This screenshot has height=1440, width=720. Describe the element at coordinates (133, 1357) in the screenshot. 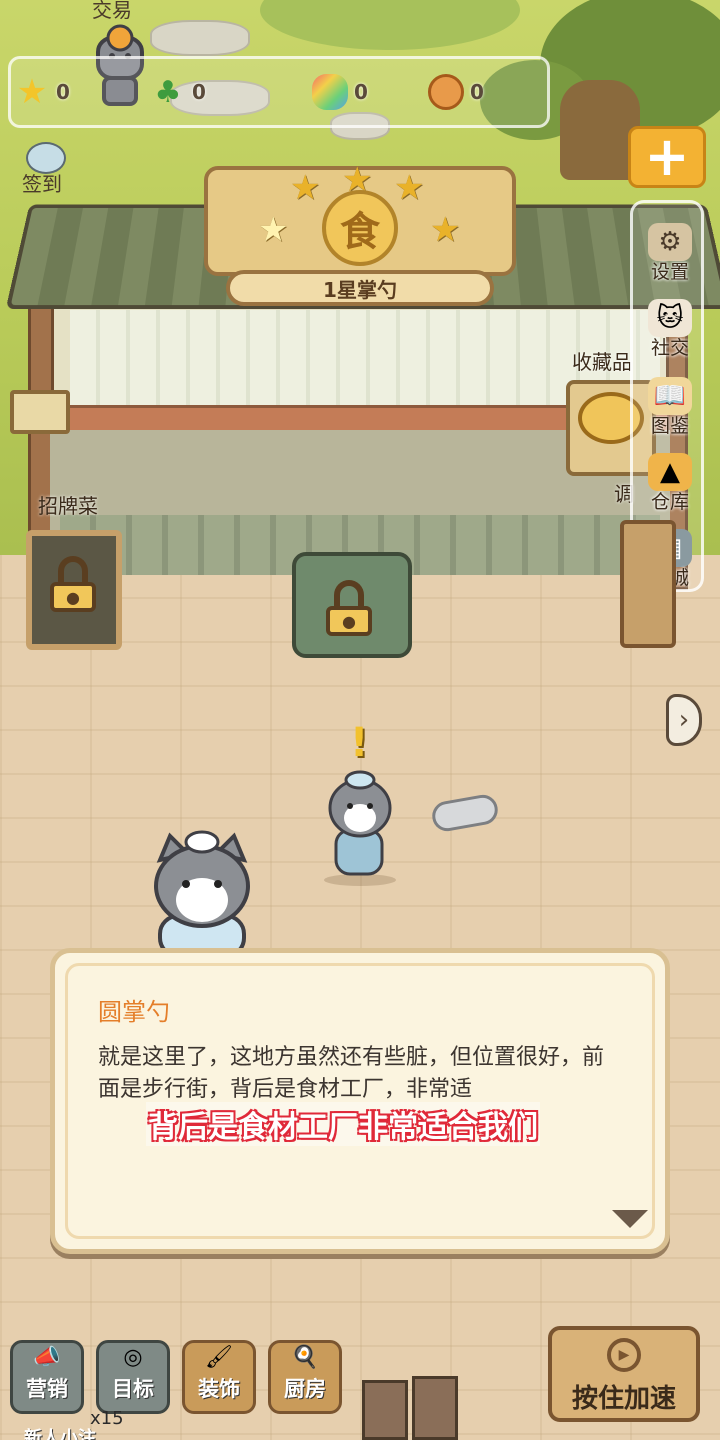

I see `target-icon: ◎` at that location.